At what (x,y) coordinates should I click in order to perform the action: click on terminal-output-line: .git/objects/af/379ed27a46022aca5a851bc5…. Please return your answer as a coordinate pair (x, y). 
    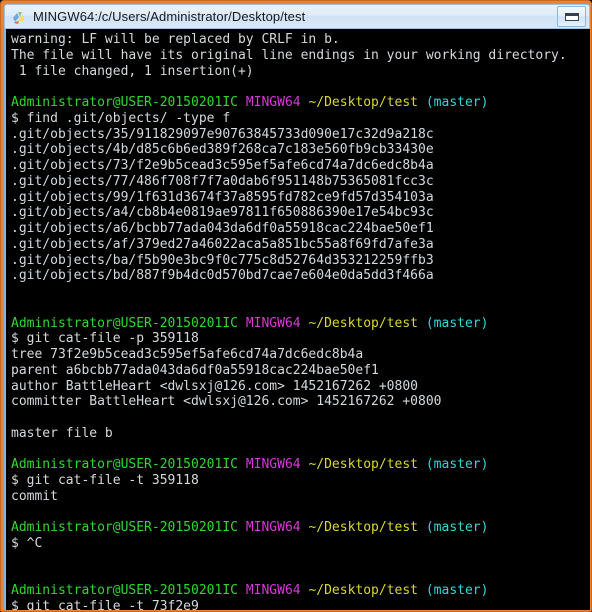
    Looking at the image, I should click on (299, 245).